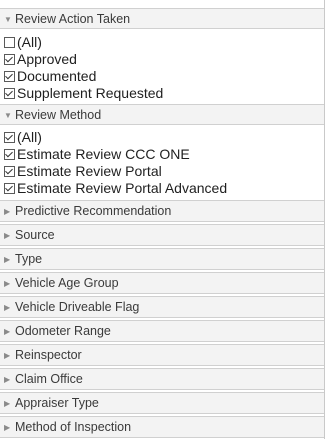 Image resolution: width=325 pixels, height=439 pixels. Describe the element at coordinates (47, 59) in the screenshot. I see `option-label: Approved` at that location.